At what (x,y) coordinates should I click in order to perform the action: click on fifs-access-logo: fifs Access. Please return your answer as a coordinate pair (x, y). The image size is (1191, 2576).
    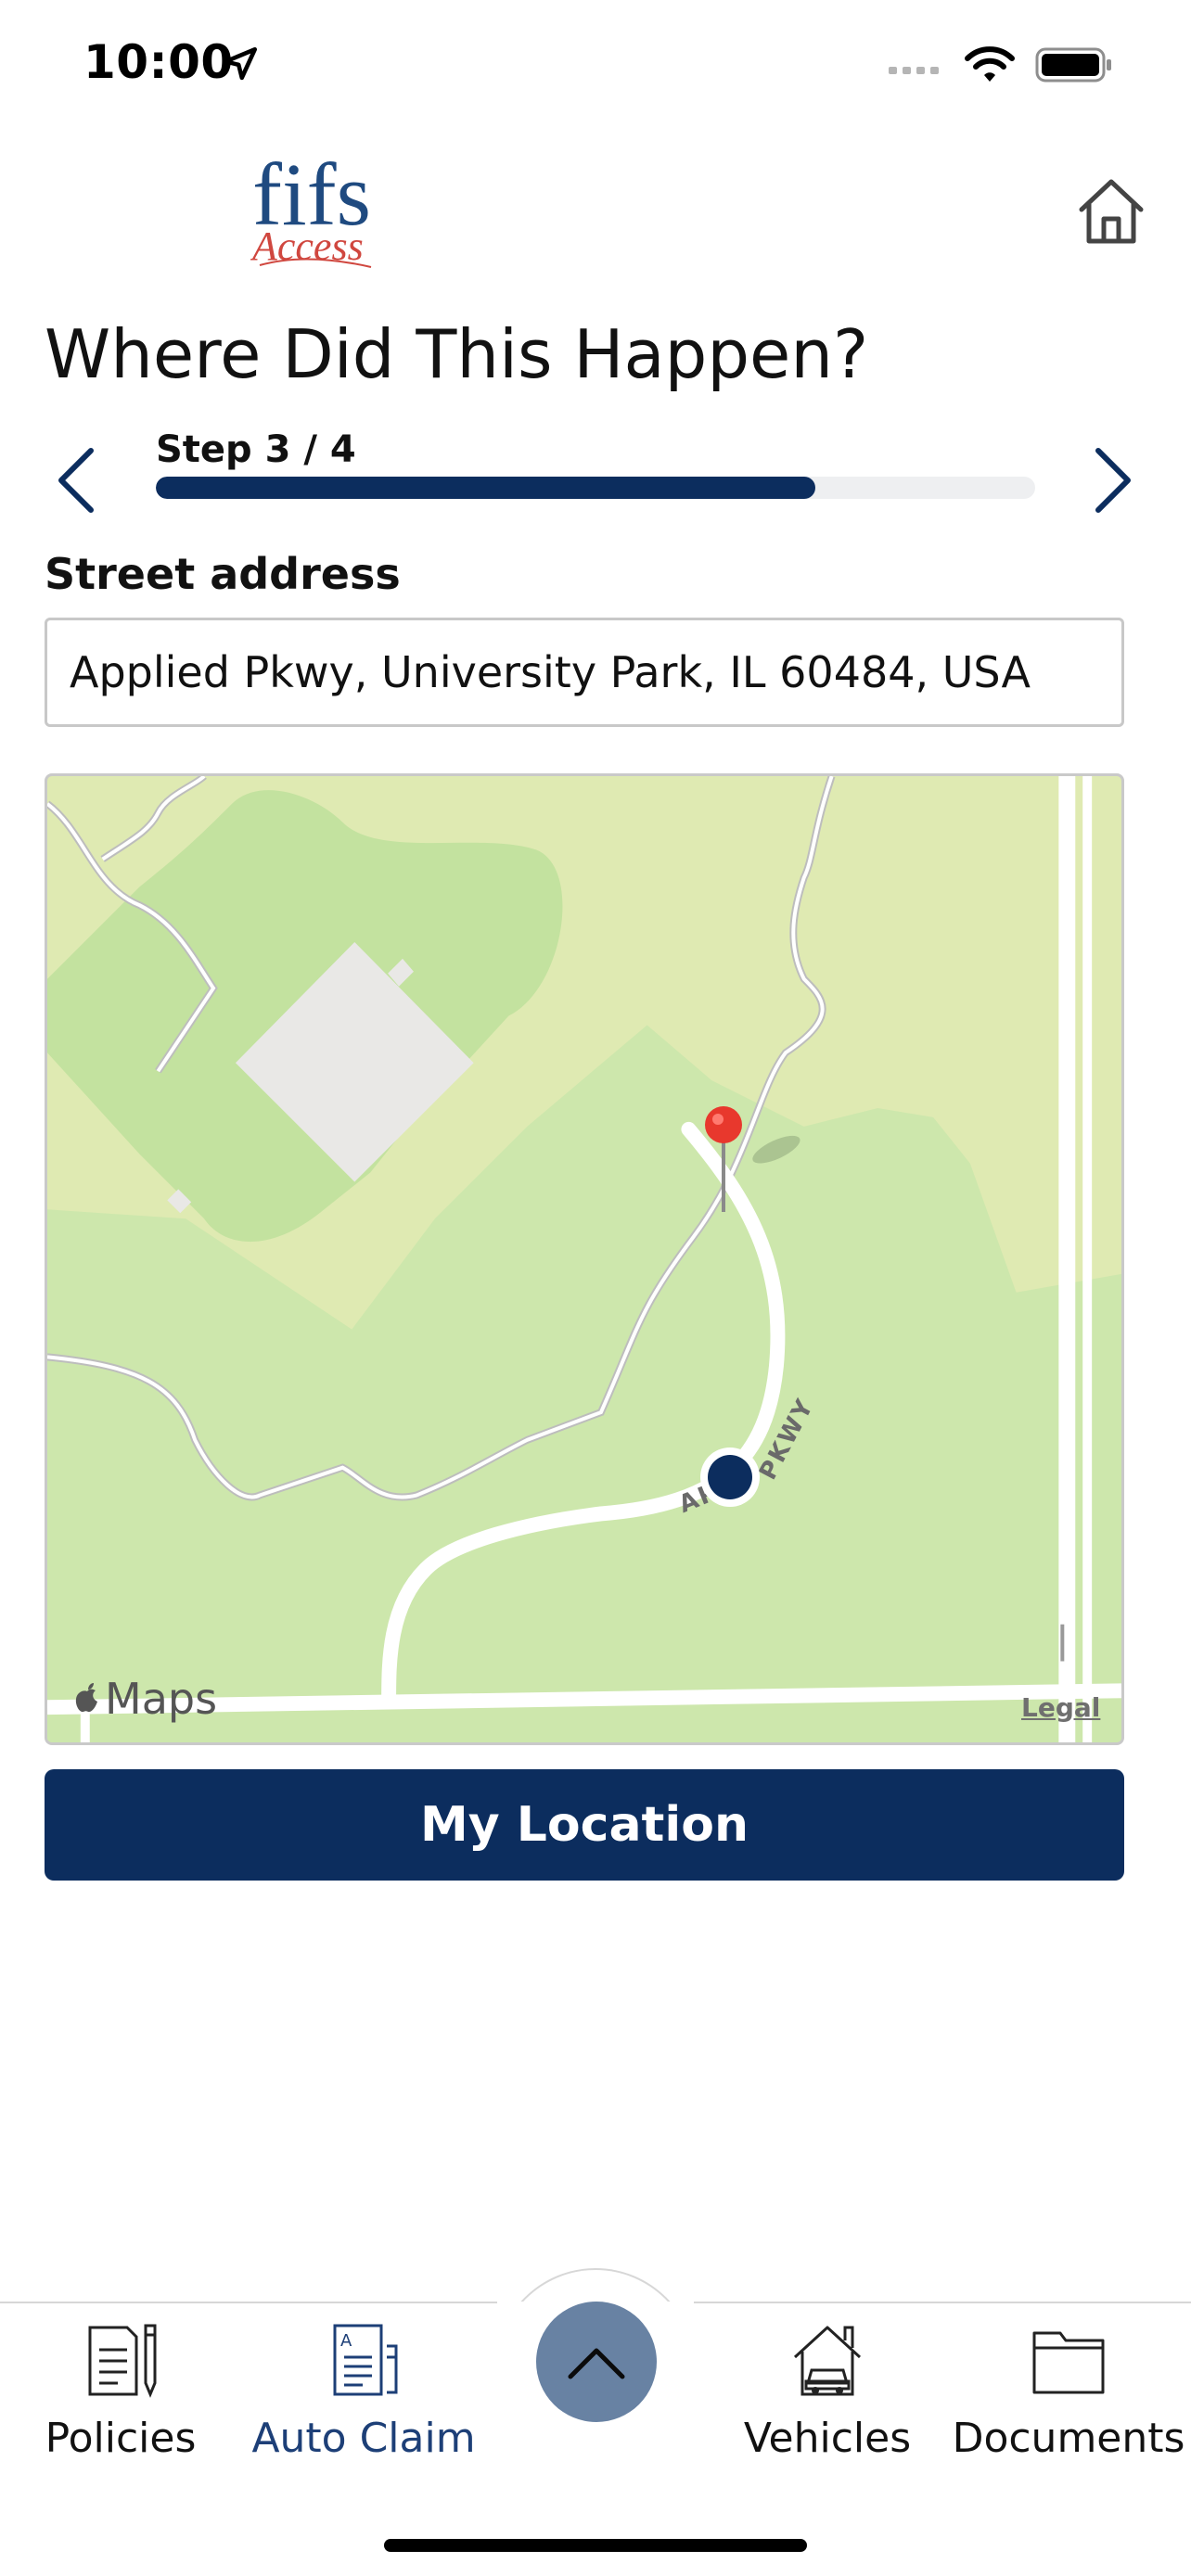
    Looking at the image, I should click on (315, 211).